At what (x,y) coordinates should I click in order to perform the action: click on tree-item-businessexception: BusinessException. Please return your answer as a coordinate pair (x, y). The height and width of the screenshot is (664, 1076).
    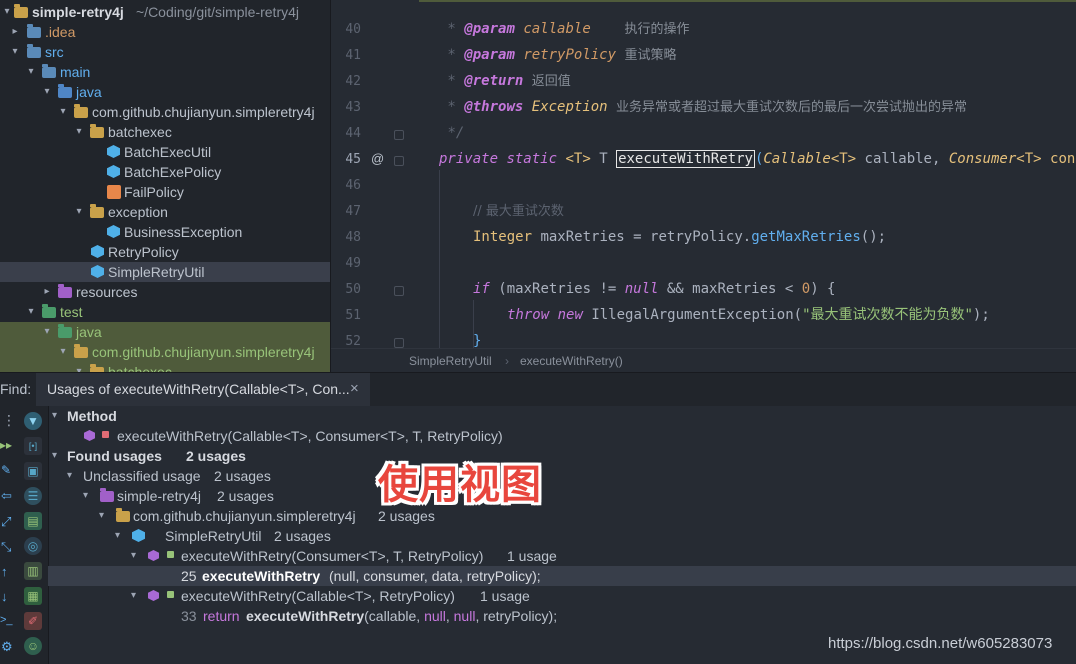
    Looking at the image, I should click on (165, 232).